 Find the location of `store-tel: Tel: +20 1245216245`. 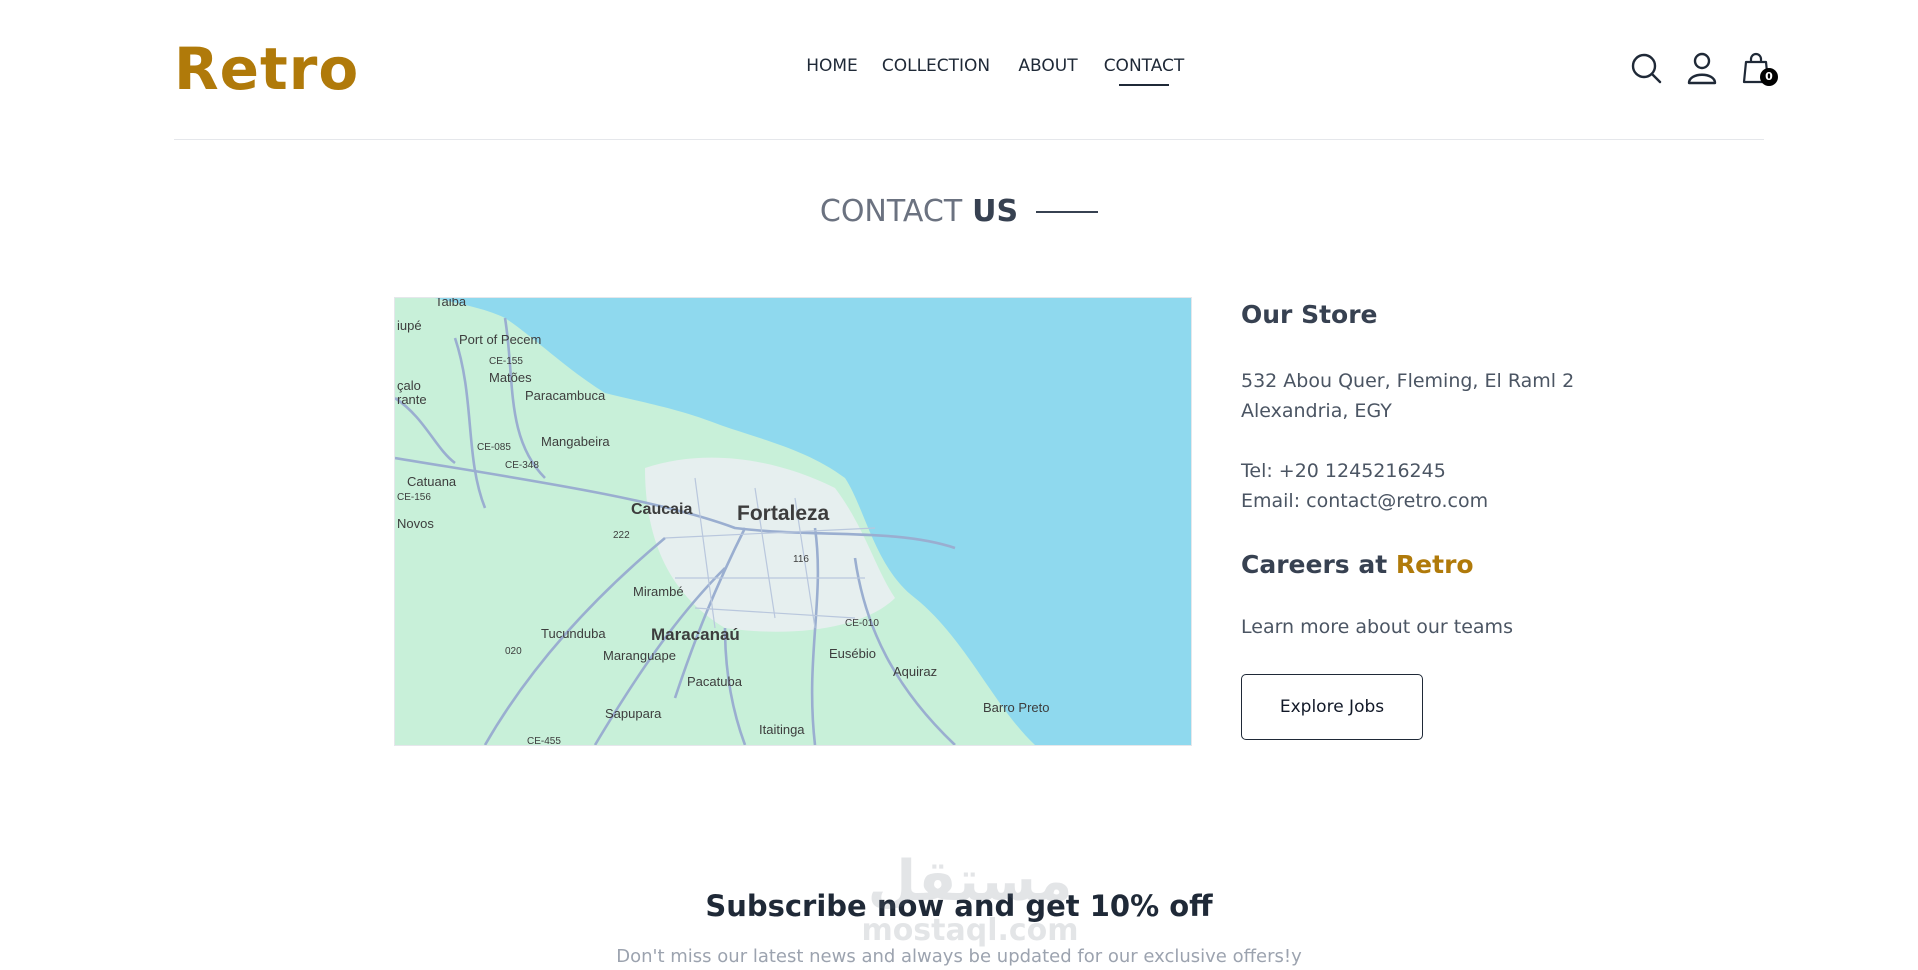

store-tel: Tel: +20 1245216245 is located at coordinates (1343, 471).